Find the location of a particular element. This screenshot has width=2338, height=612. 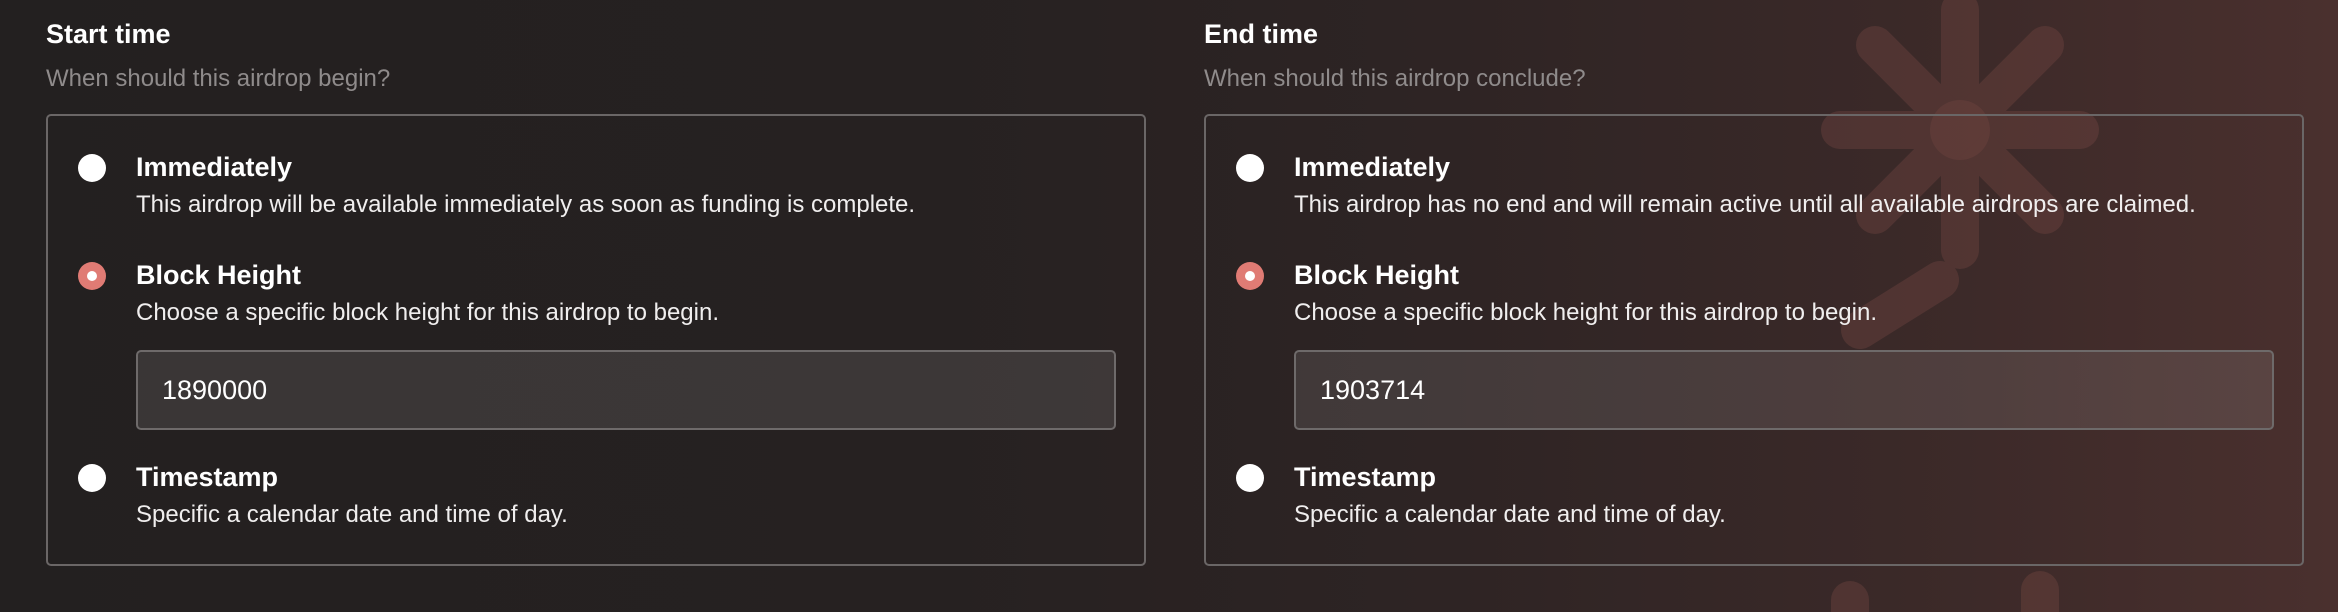

end-block-height-label: Block Height is located at coordinates (1377, 275).